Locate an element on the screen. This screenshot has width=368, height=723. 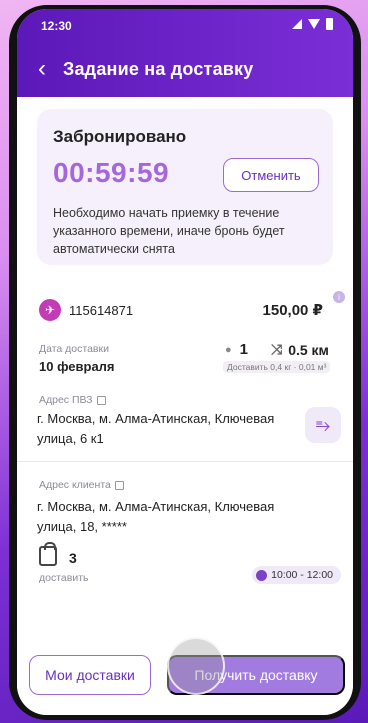
status-time: 12:30 is located at coordinates (56, 26).